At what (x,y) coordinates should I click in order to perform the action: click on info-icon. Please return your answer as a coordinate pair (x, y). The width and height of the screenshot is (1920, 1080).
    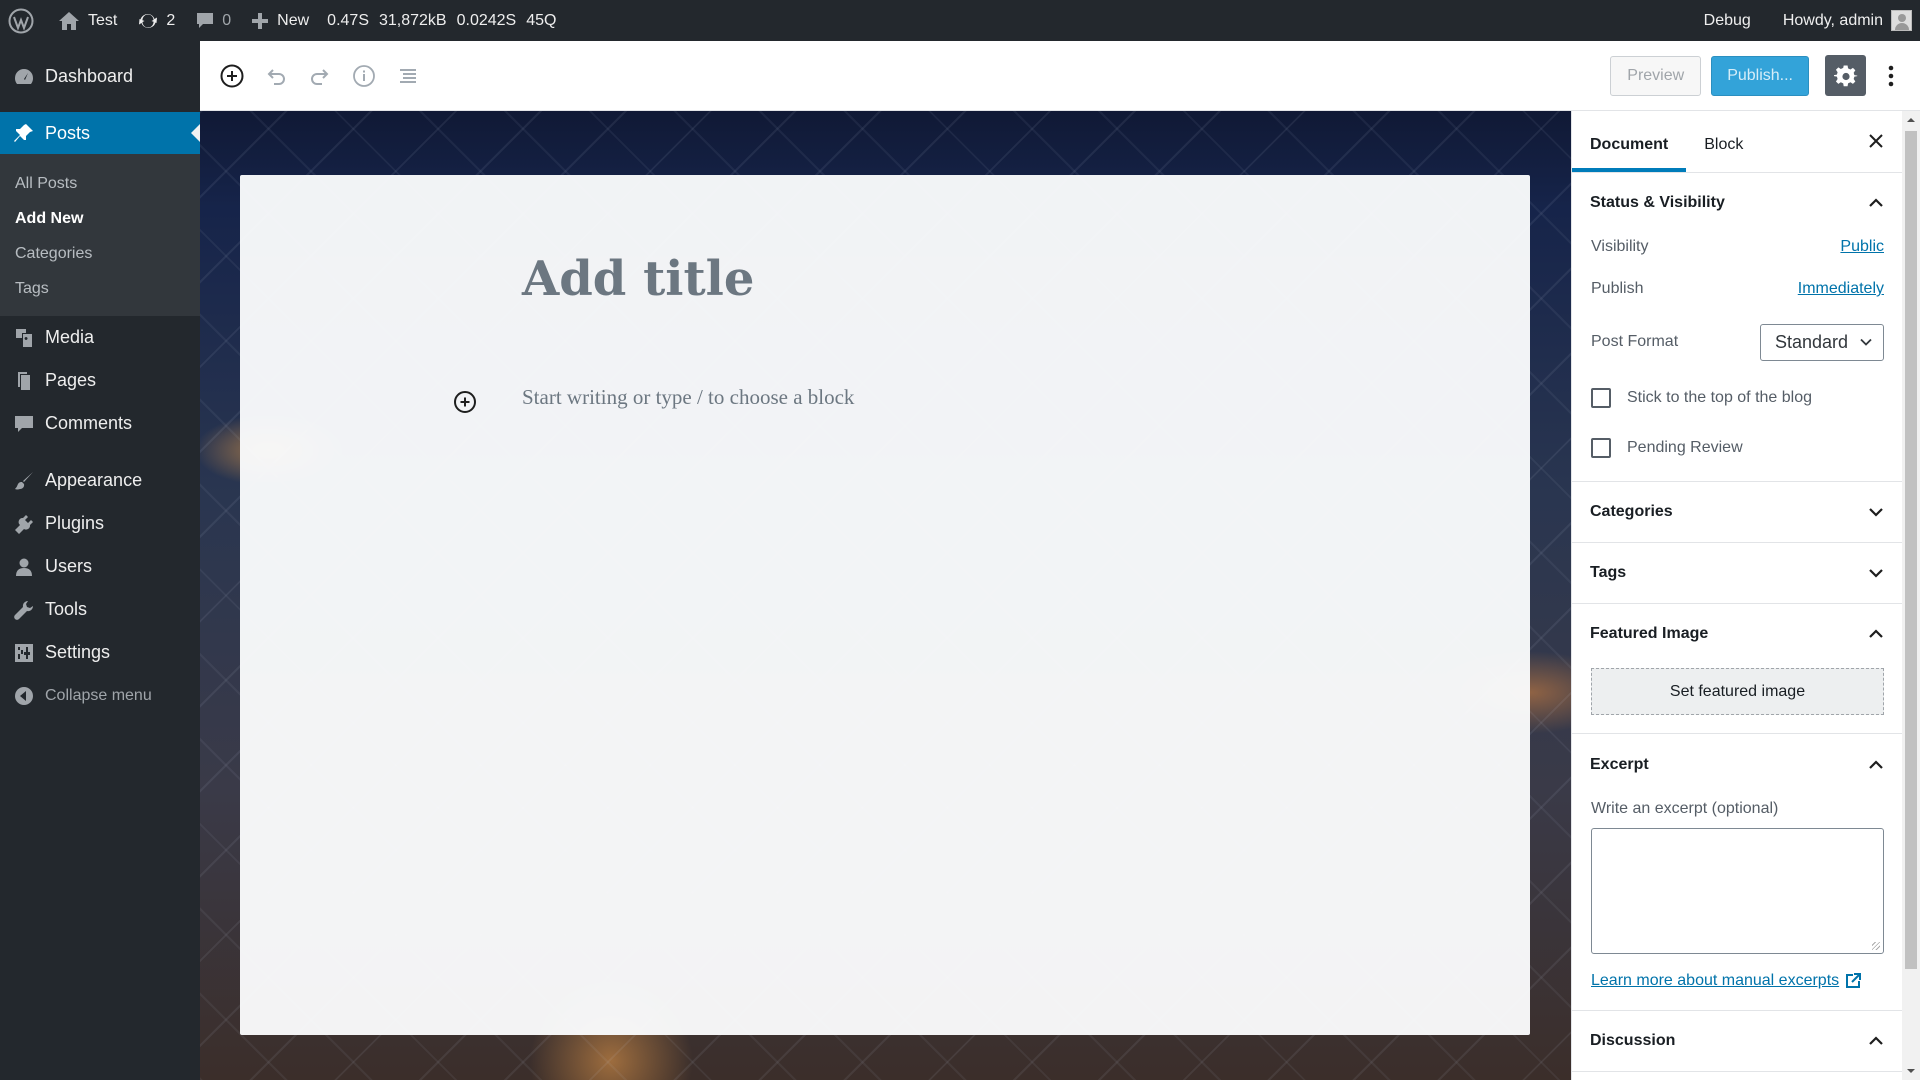
    Looking at the image, I should click on (364, 75).